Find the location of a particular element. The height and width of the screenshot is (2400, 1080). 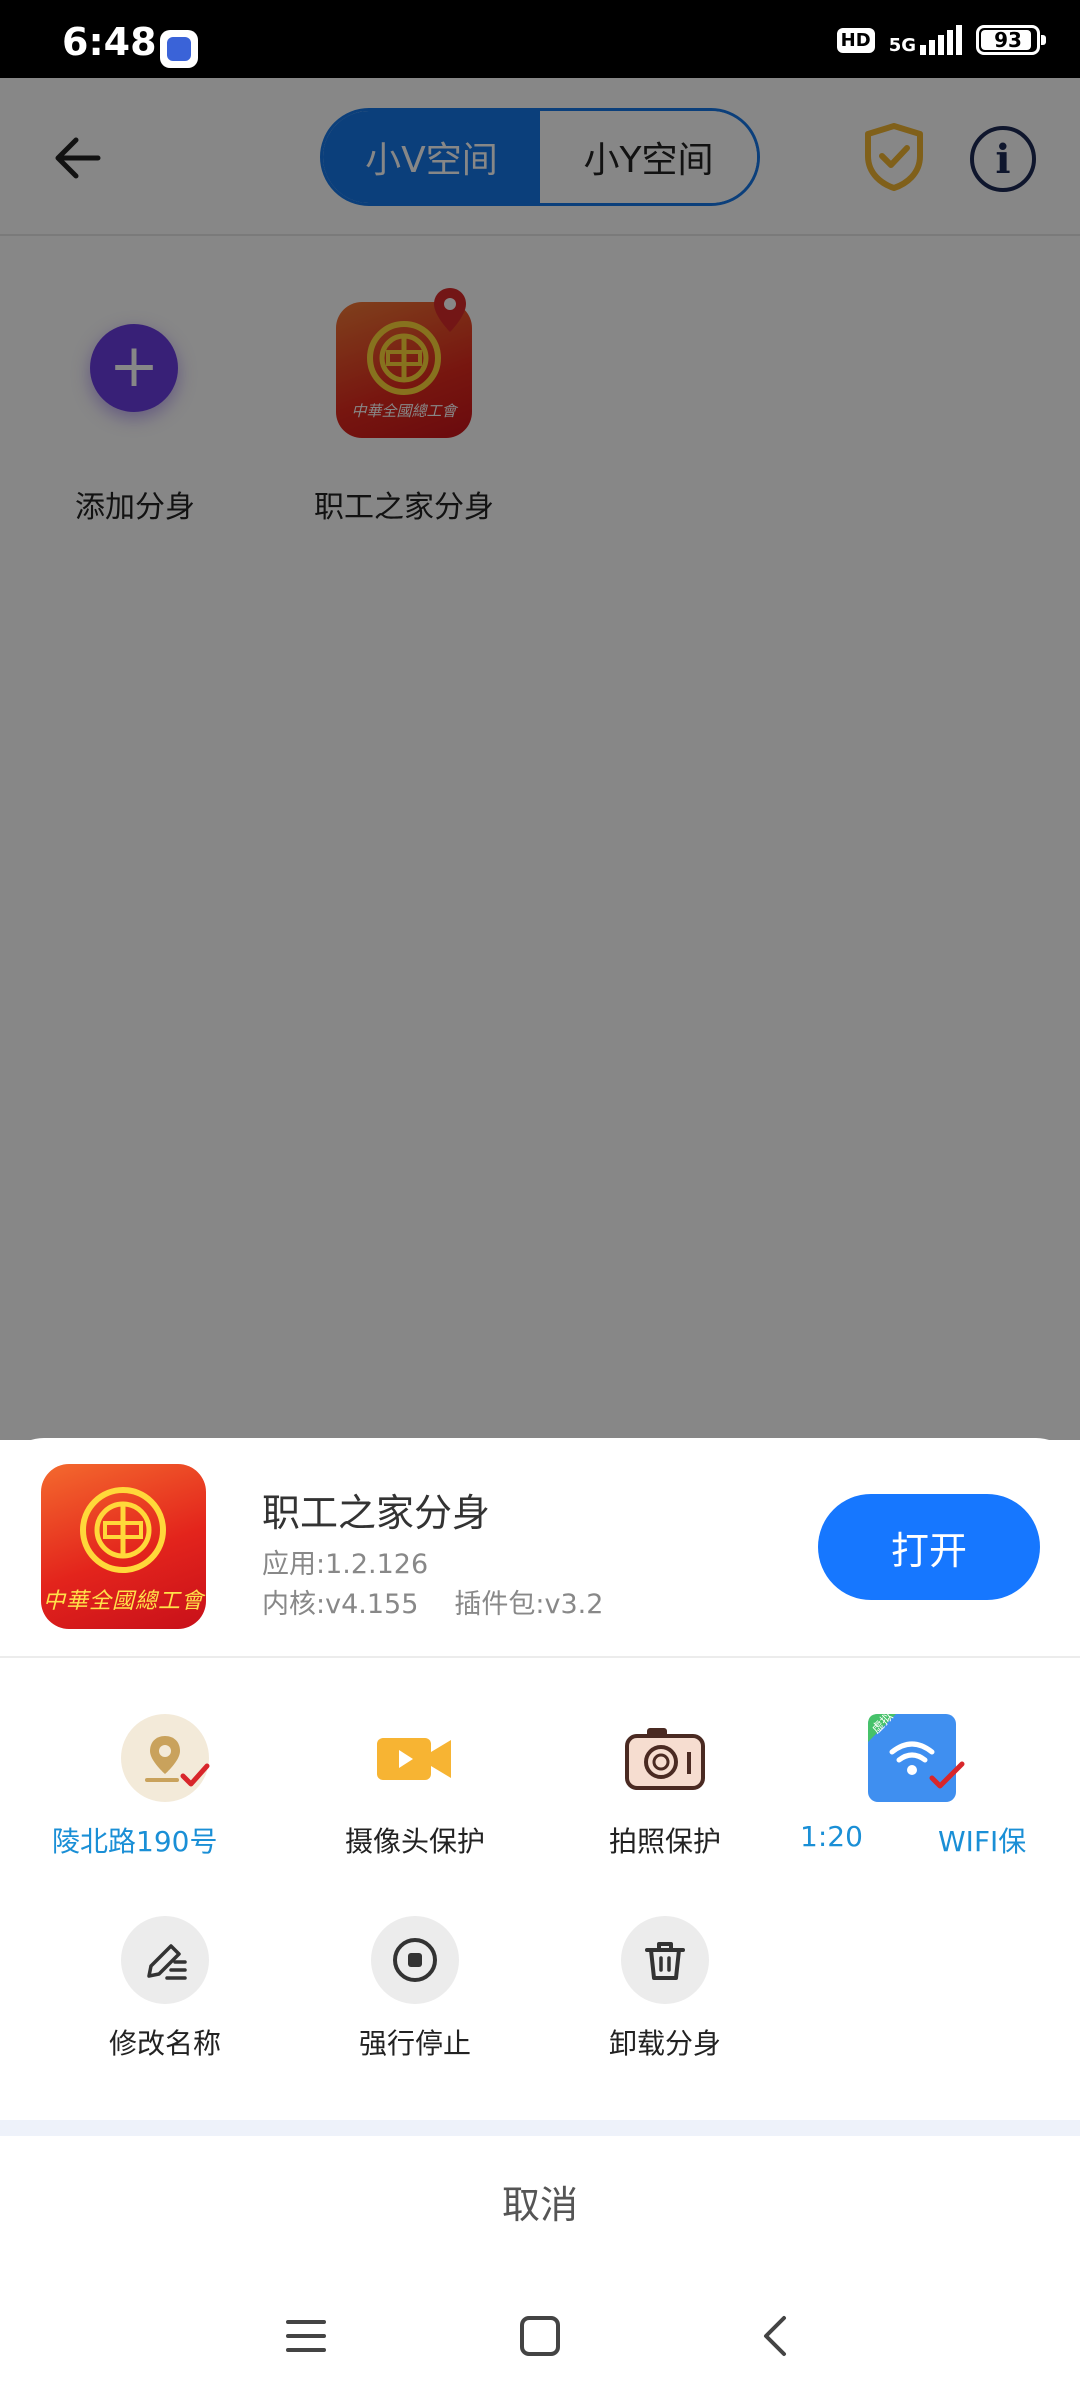

status-indicators: HD 5G 93 is located at coordinates (941, 40).